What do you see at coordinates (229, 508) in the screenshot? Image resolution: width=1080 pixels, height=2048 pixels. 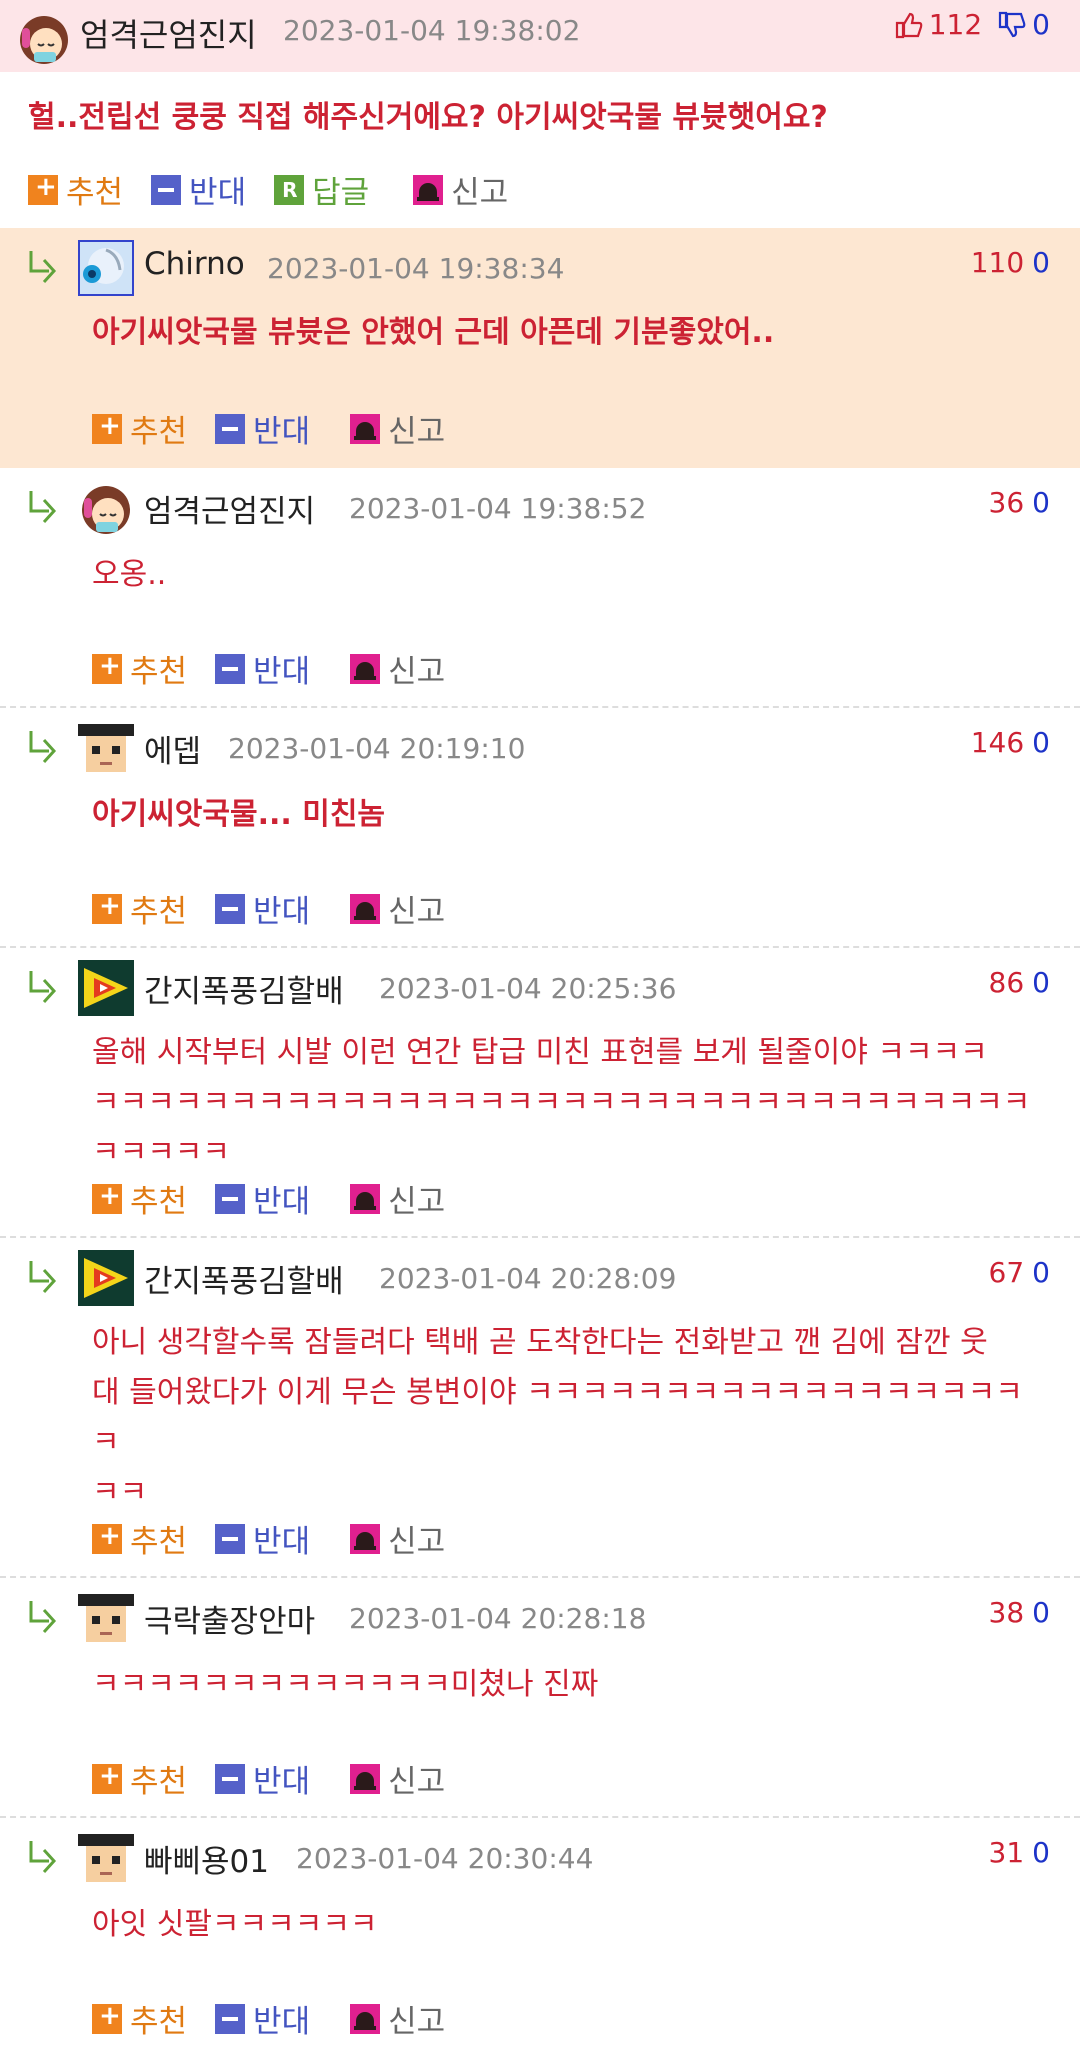 I see `reply-author: 엄격근엄진지` at bounding box center [229, 508].